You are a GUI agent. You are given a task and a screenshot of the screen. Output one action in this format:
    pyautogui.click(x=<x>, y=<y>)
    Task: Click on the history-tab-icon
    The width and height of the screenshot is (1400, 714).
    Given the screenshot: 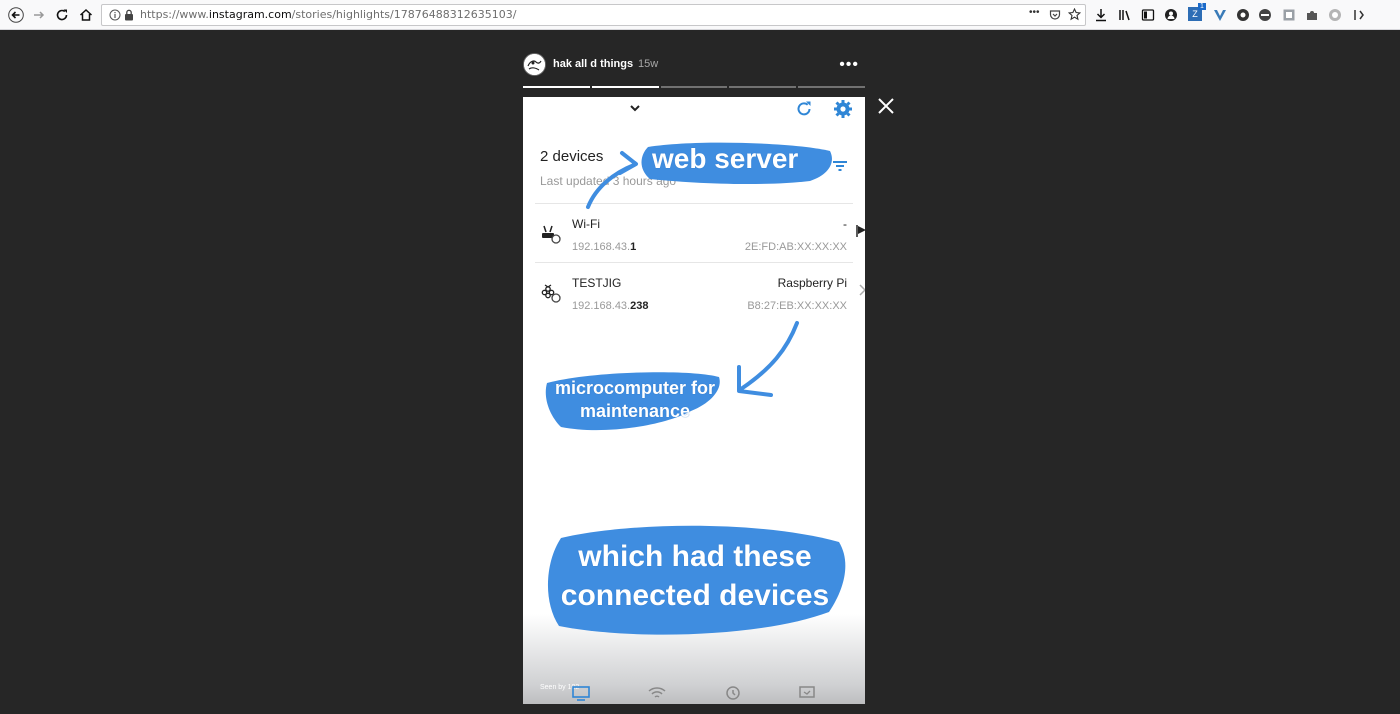 What is the action you would take?
    pyautogui.click(x=732, y=693)
    